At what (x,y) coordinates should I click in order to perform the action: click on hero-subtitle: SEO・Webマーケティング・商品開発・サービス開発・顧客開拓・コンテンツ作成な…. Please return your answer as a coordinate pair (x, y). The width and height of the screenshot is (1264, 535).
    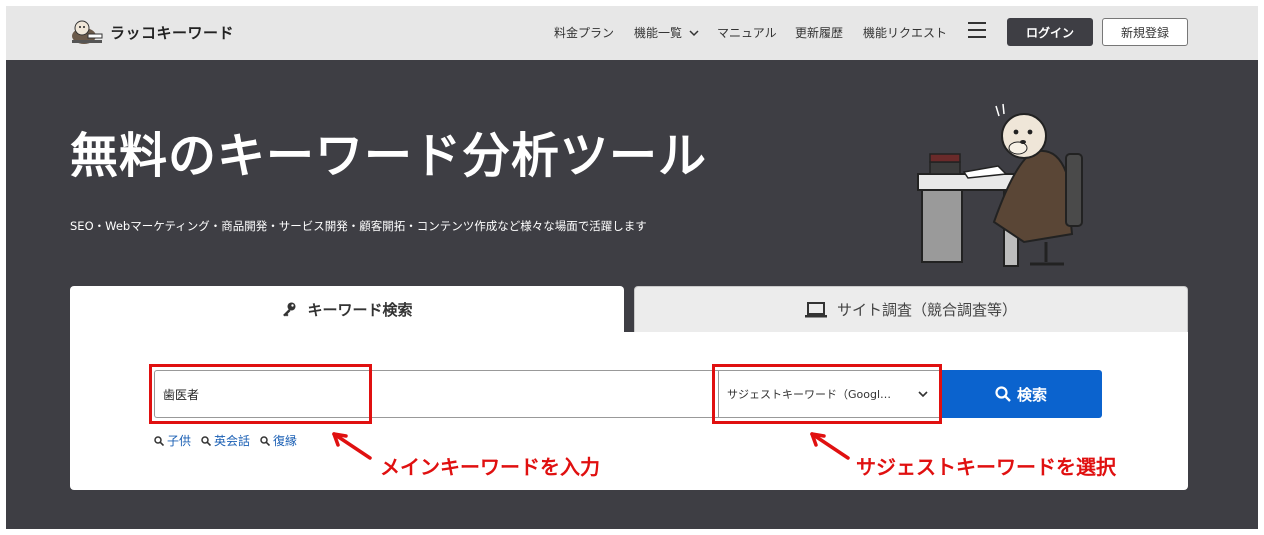
    Looking at the image, I should click on (358, 226).